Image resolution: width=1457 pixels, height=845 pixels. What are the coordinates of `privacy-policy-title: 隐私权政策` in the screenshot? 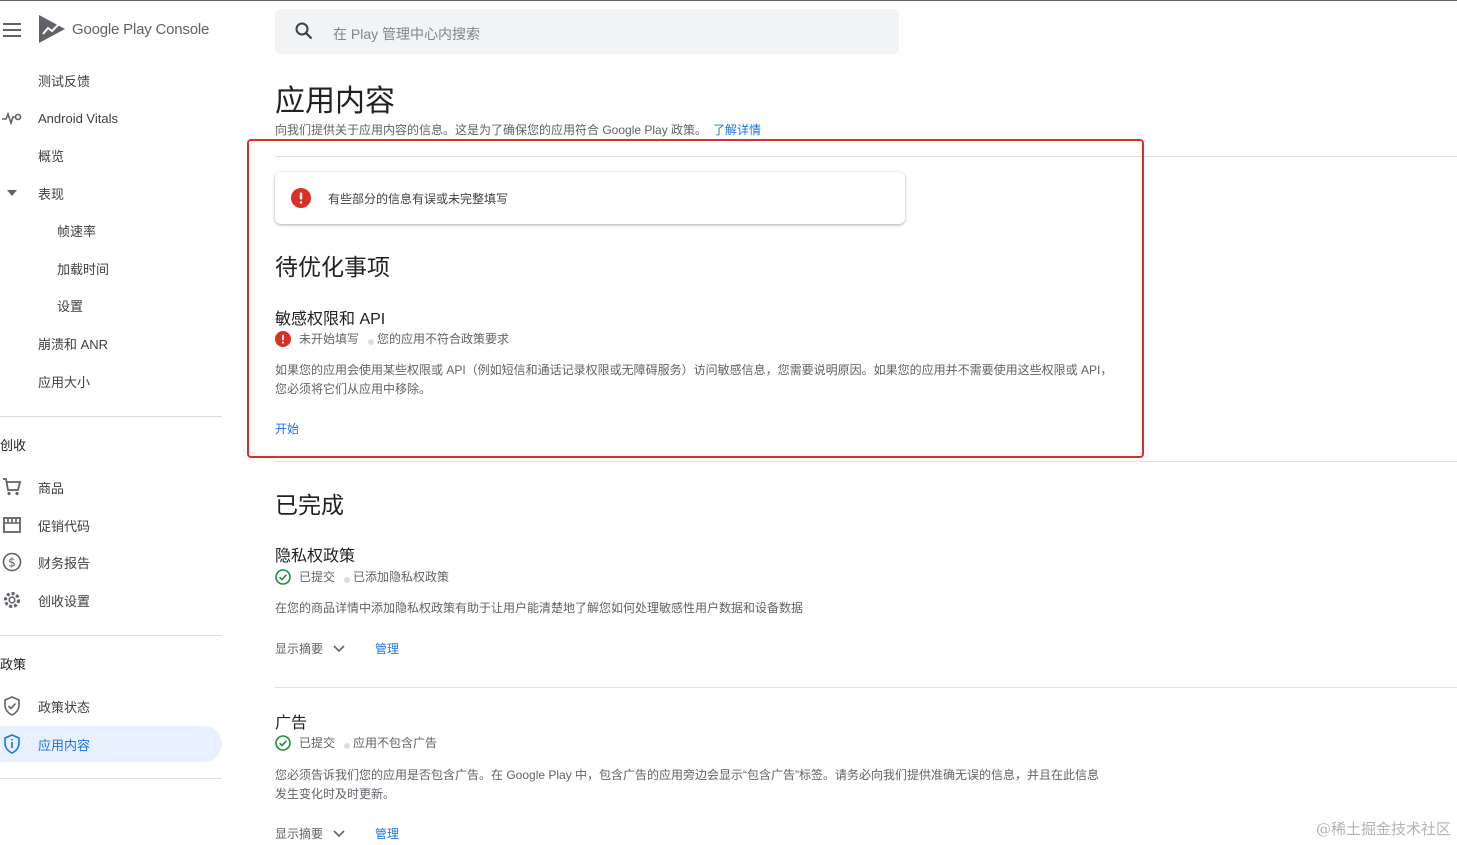 It's located at (315, 556).